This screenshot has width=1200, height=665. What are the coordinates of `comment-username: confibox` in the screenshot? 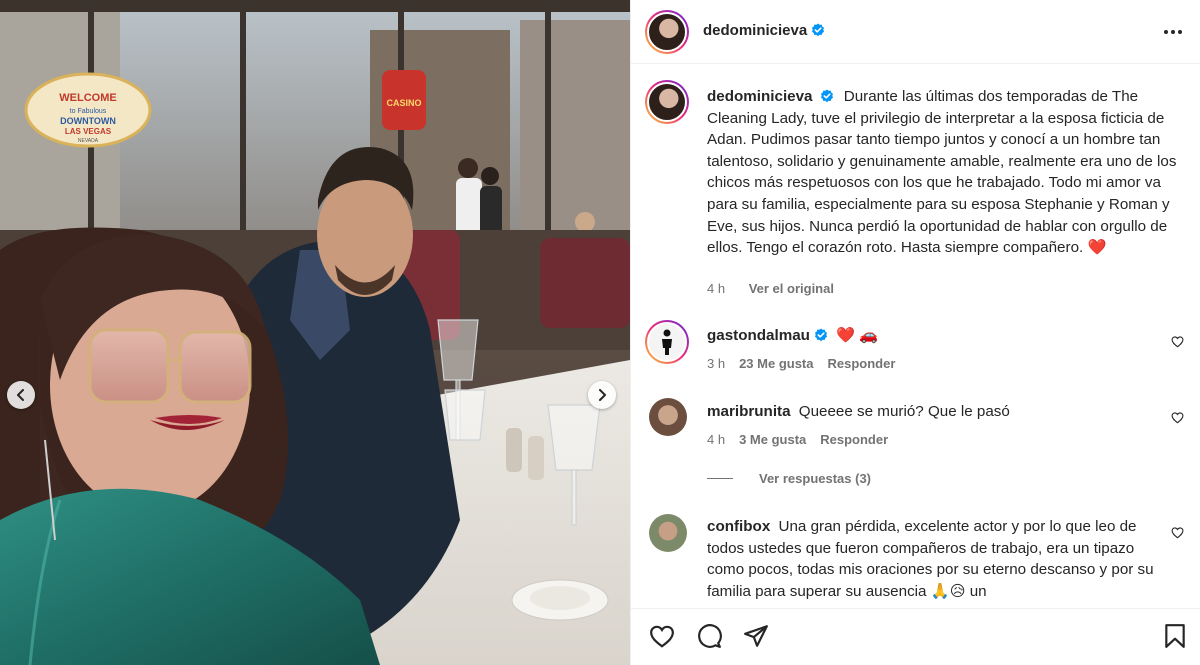 It's located at (738, 526).